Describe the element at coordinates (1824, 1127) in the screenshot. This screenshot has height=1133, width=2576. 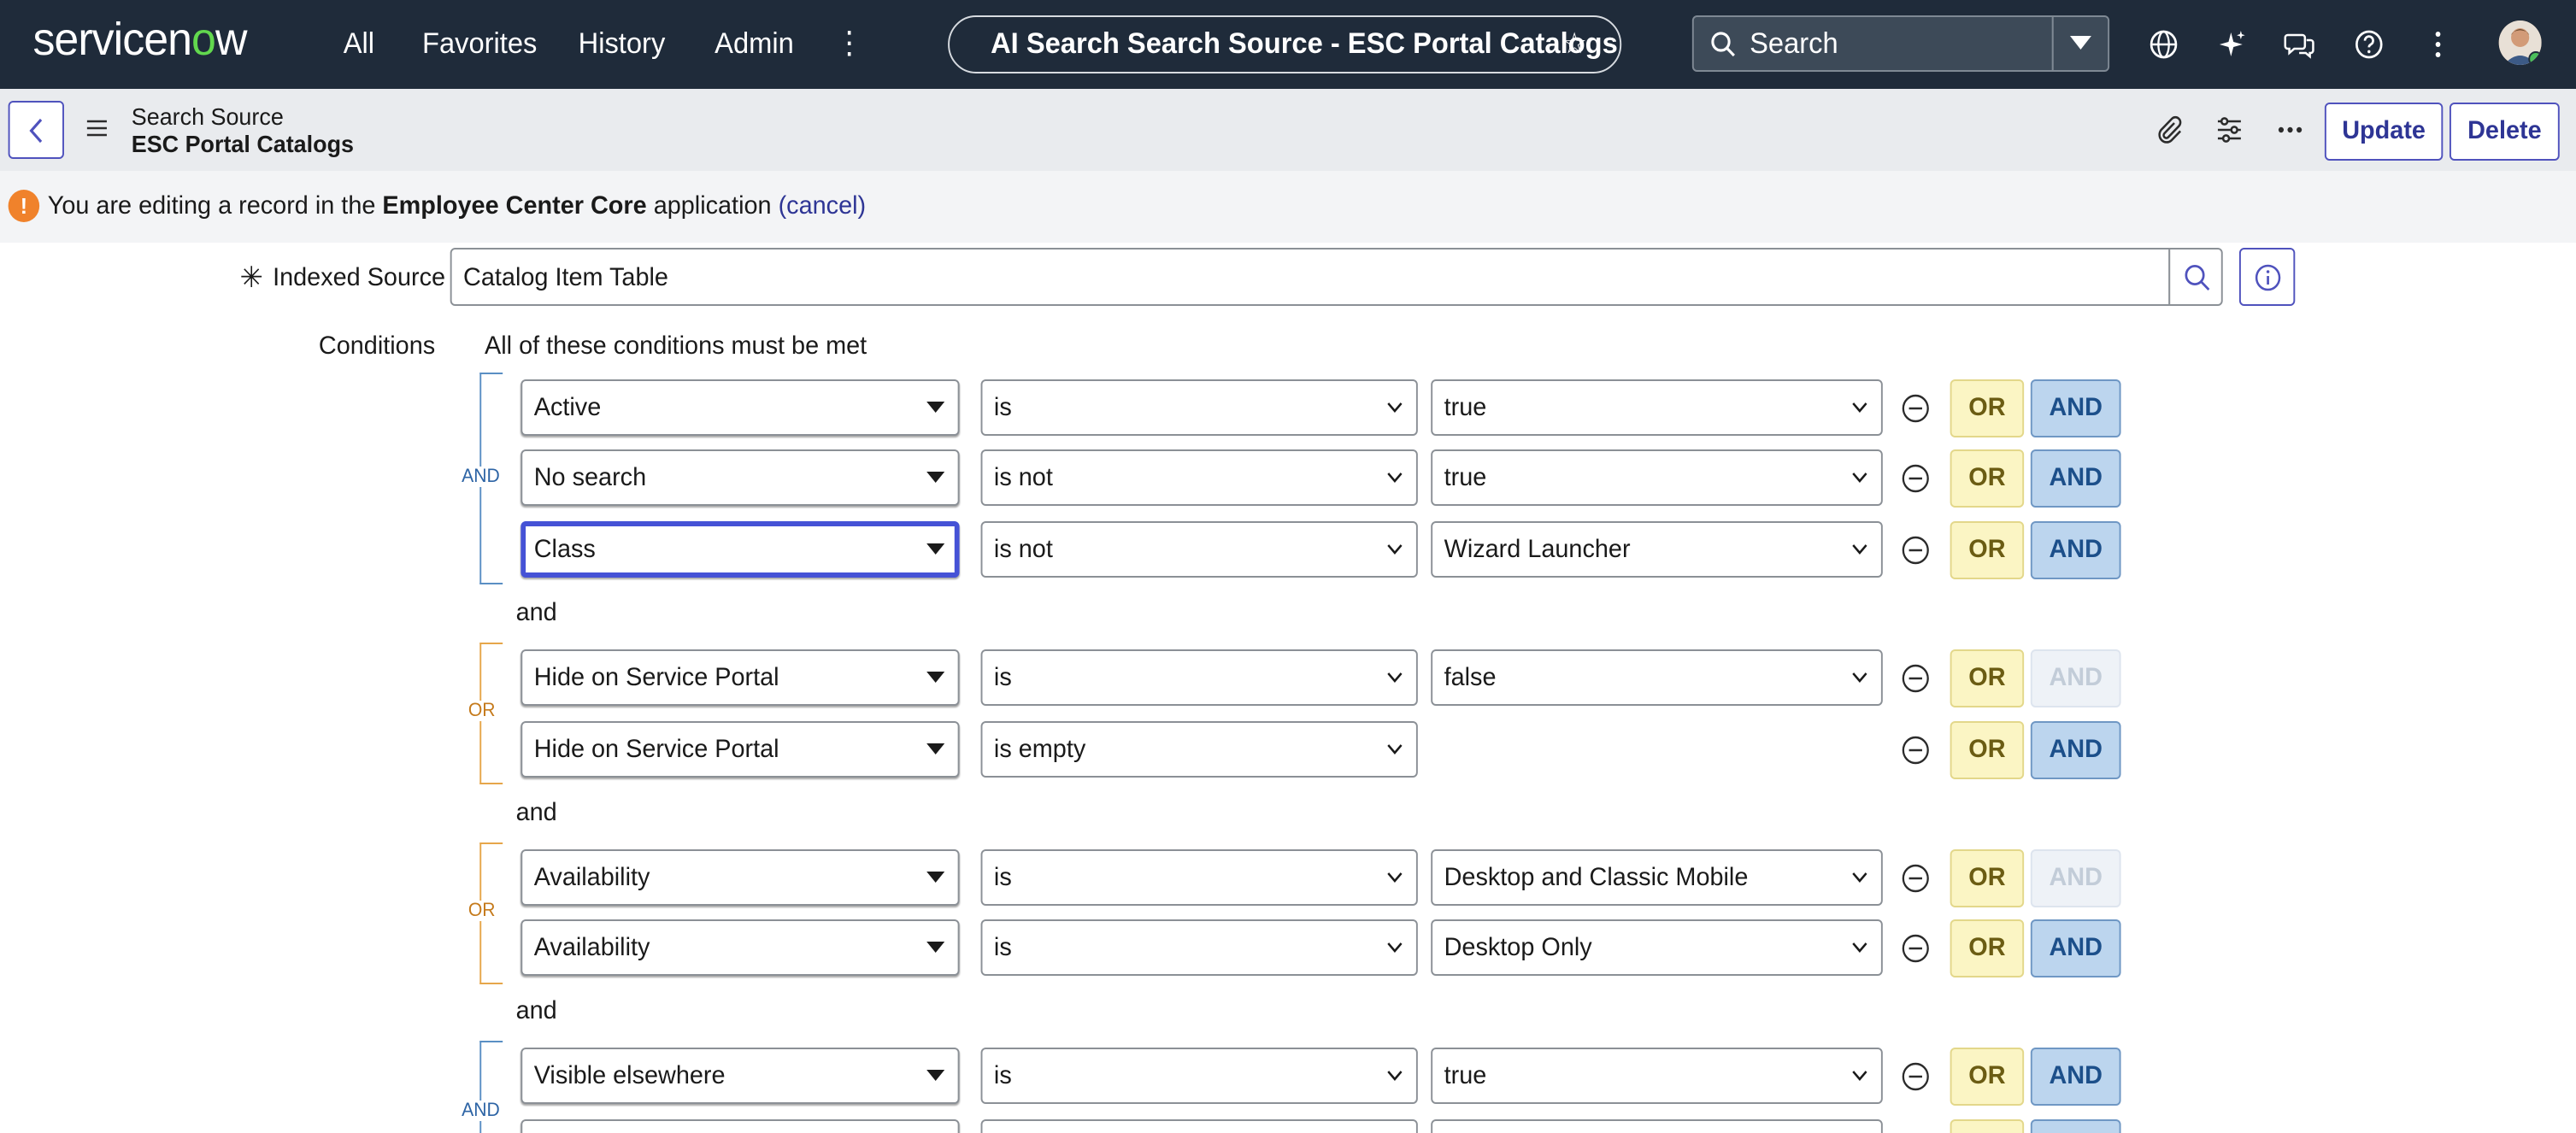
I see `clear-value-icon: ✕` at that location.